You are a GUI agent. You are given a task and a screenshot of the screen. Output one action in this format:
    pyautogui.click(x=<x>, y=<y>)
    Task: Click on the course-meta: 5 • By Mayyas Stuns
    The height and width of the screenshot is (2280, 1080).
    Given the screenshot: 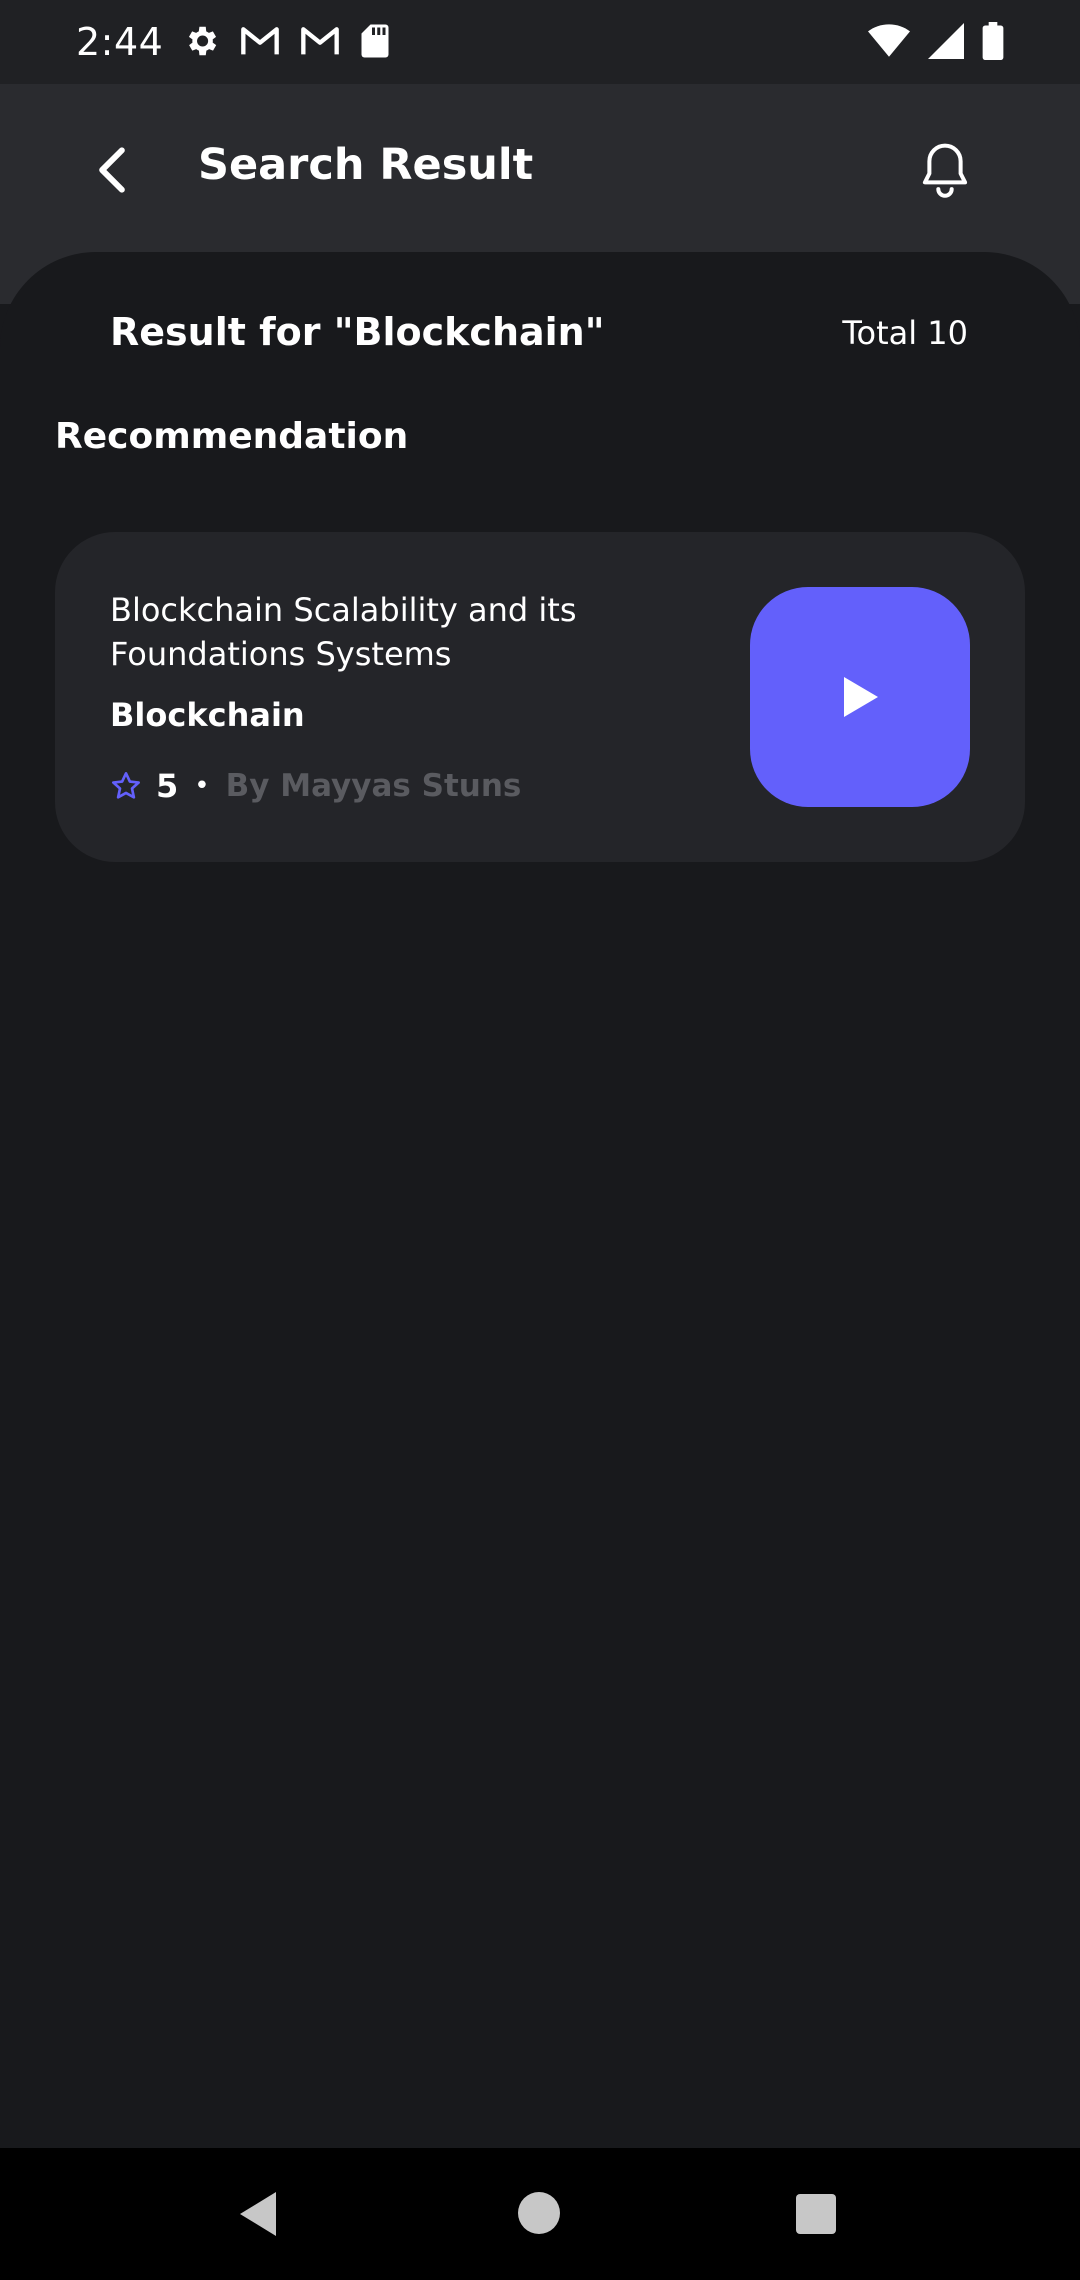 What is the action you would take?
    pyautogui.click(x=315, y=786)
    